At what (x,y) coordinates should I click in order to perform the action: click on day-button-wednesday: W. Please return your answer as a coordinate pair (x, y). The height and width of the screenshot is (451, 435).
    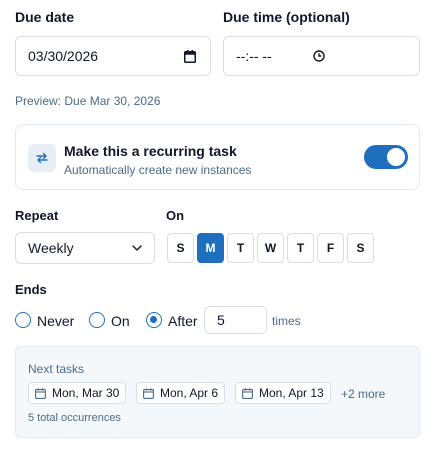
    Looking at the image, I should click on (270, 248).